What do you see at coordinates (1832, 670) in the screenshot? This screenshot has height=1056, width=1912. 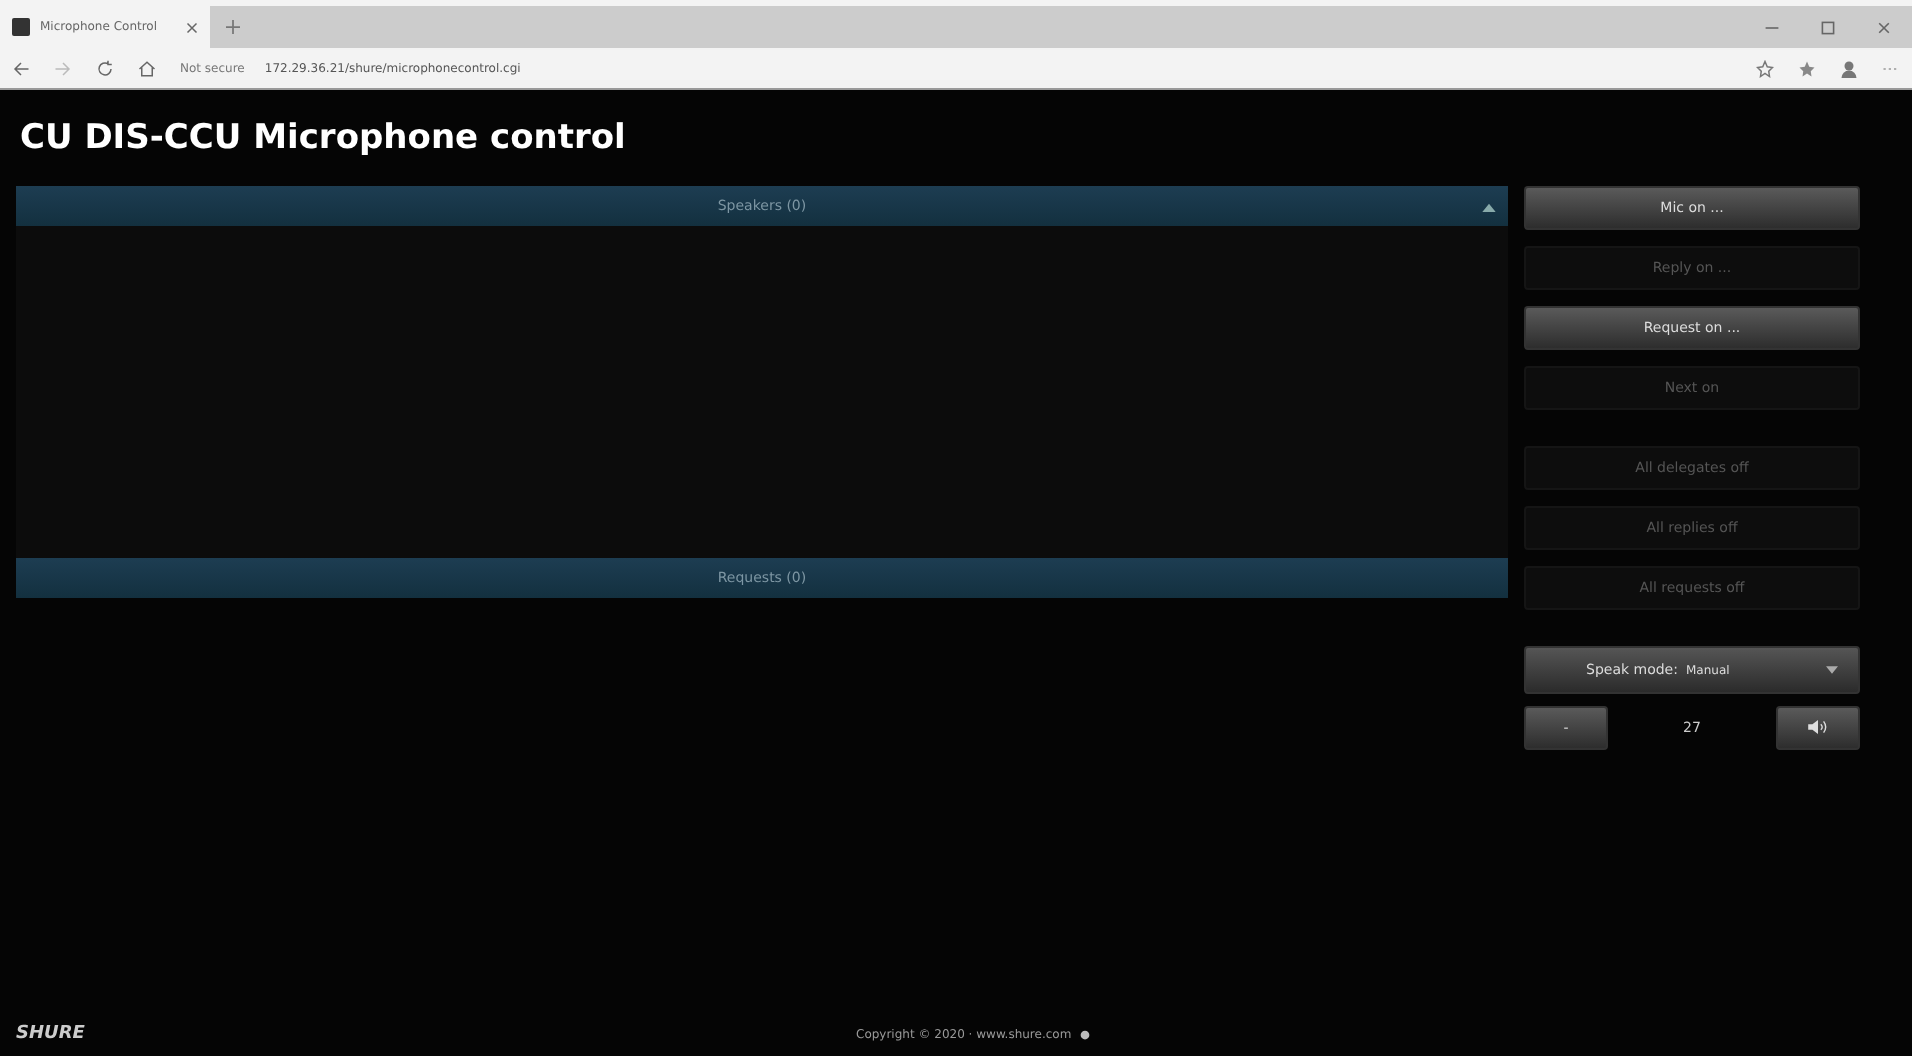 I see `dropdown-arrow-icon` at bounding box center [1832, 670].